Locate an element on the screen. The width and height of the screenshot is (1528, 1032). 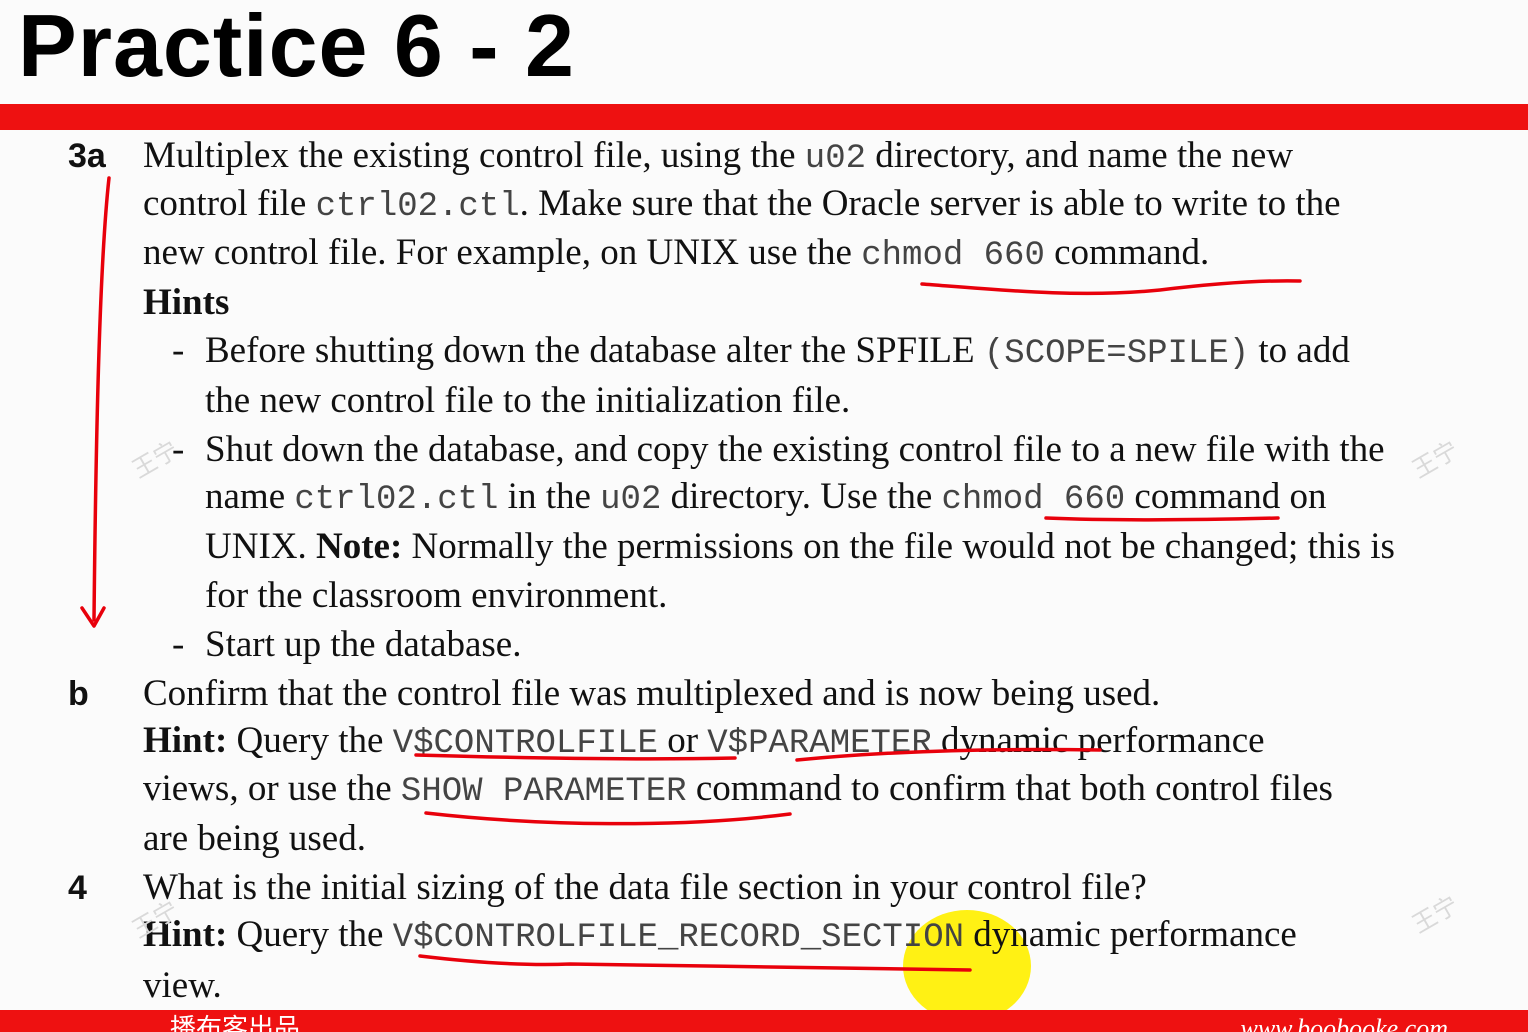
title-divider-bar is located at coordinates (764, 117).